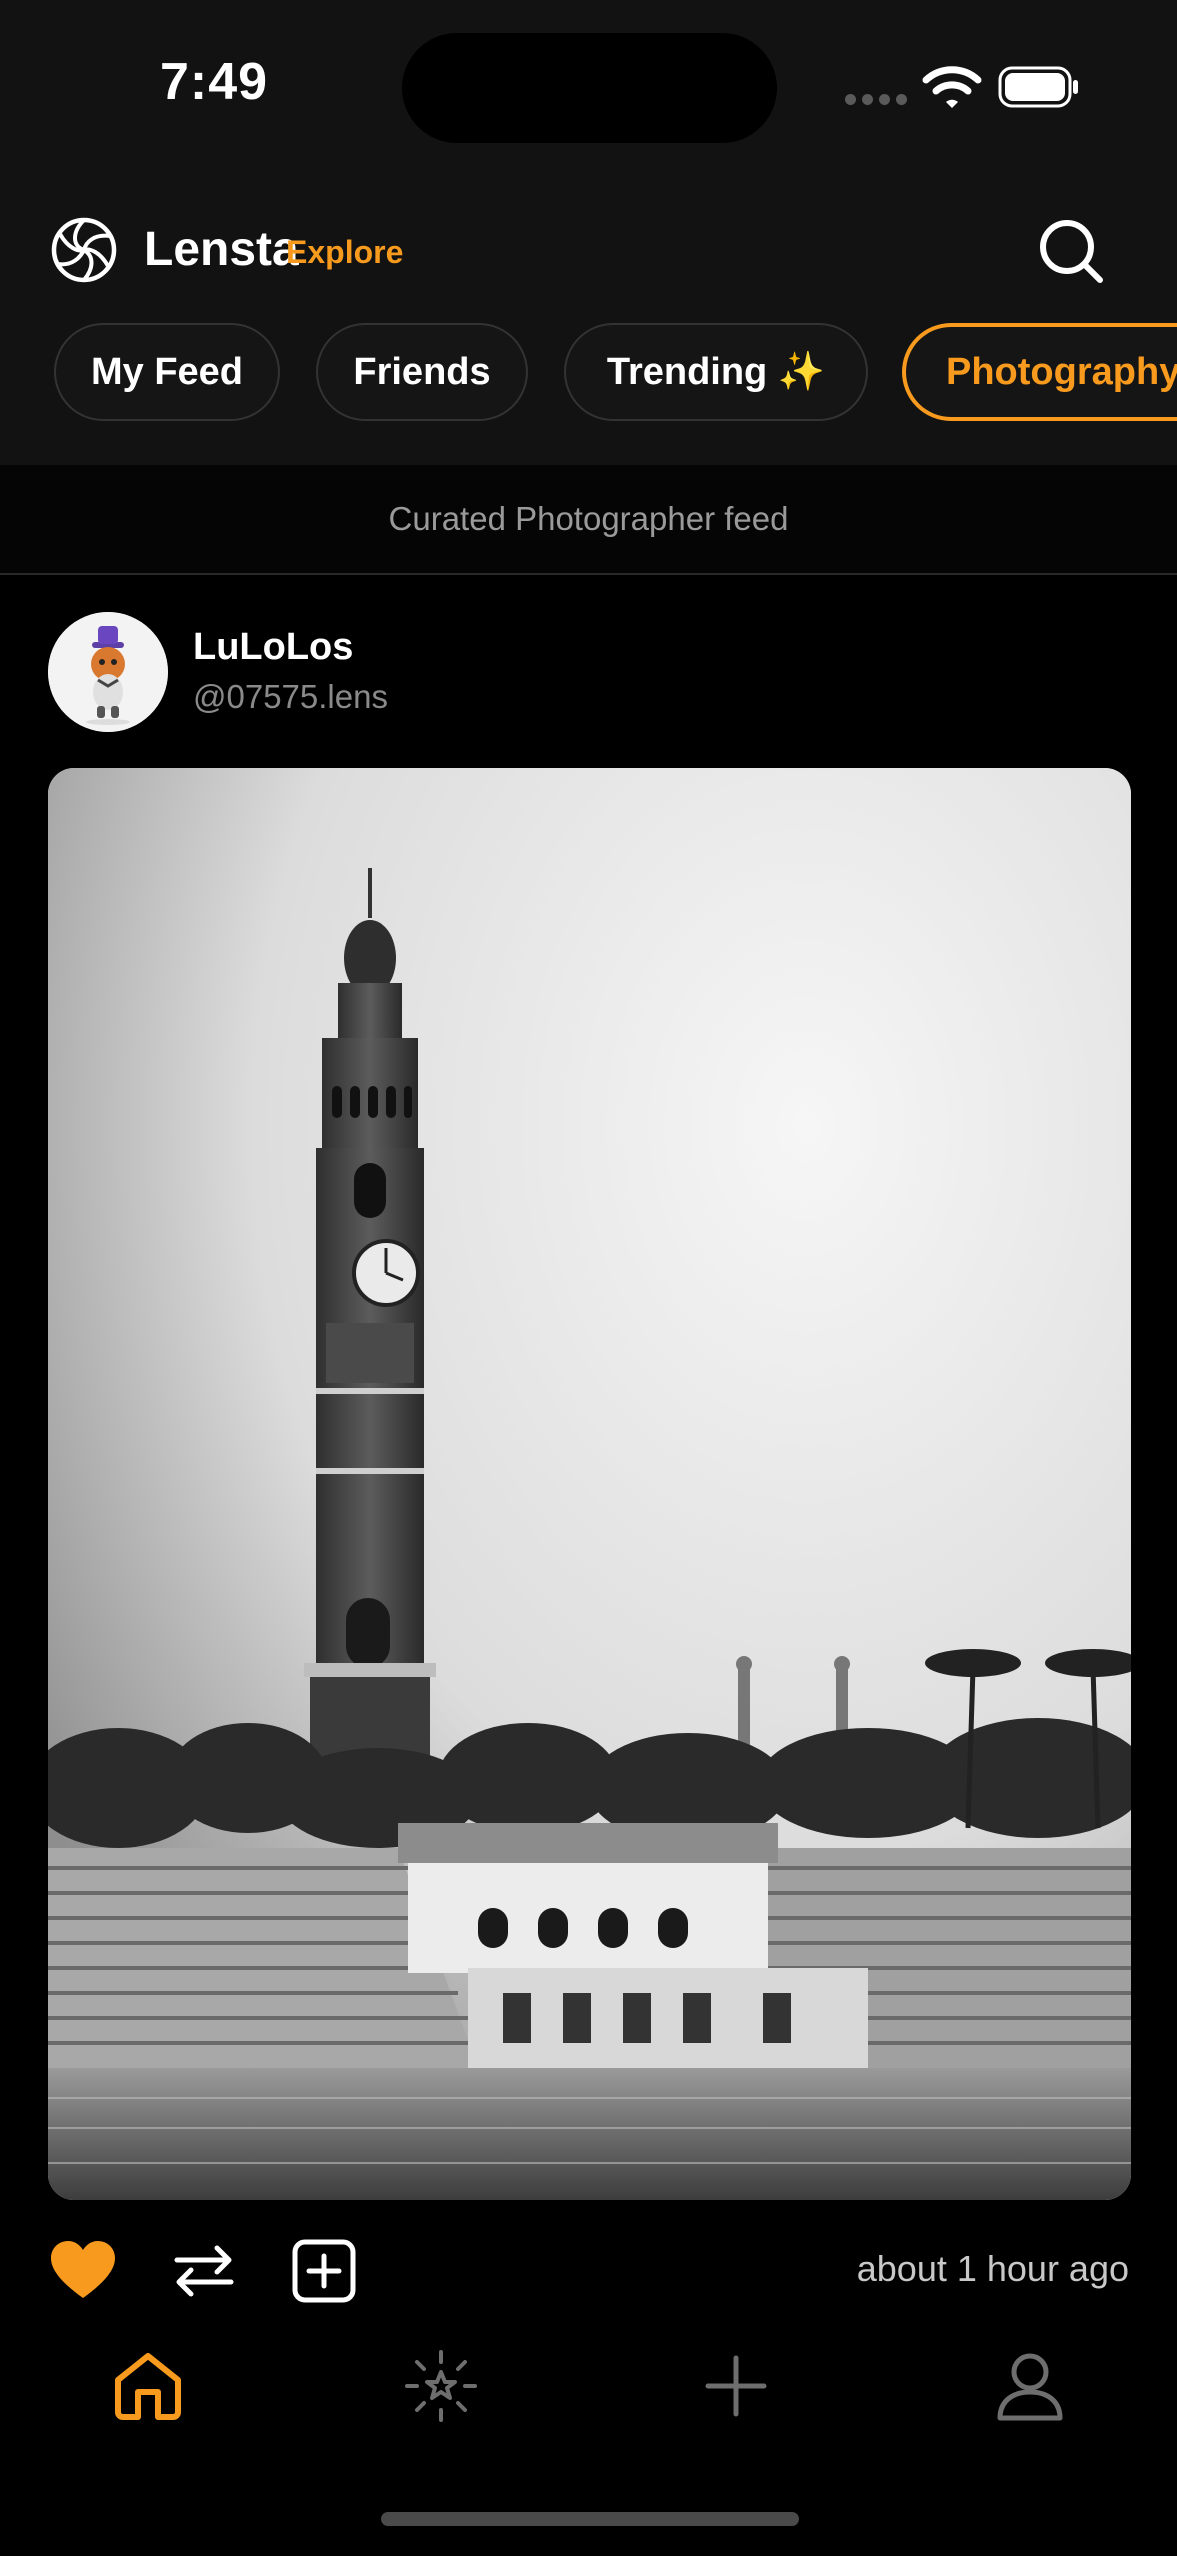 This screenshot has width=1177, height=2556. Describe the element at coordinates (441, 2386) in the screenshot. I see `explore-icon` at that location.